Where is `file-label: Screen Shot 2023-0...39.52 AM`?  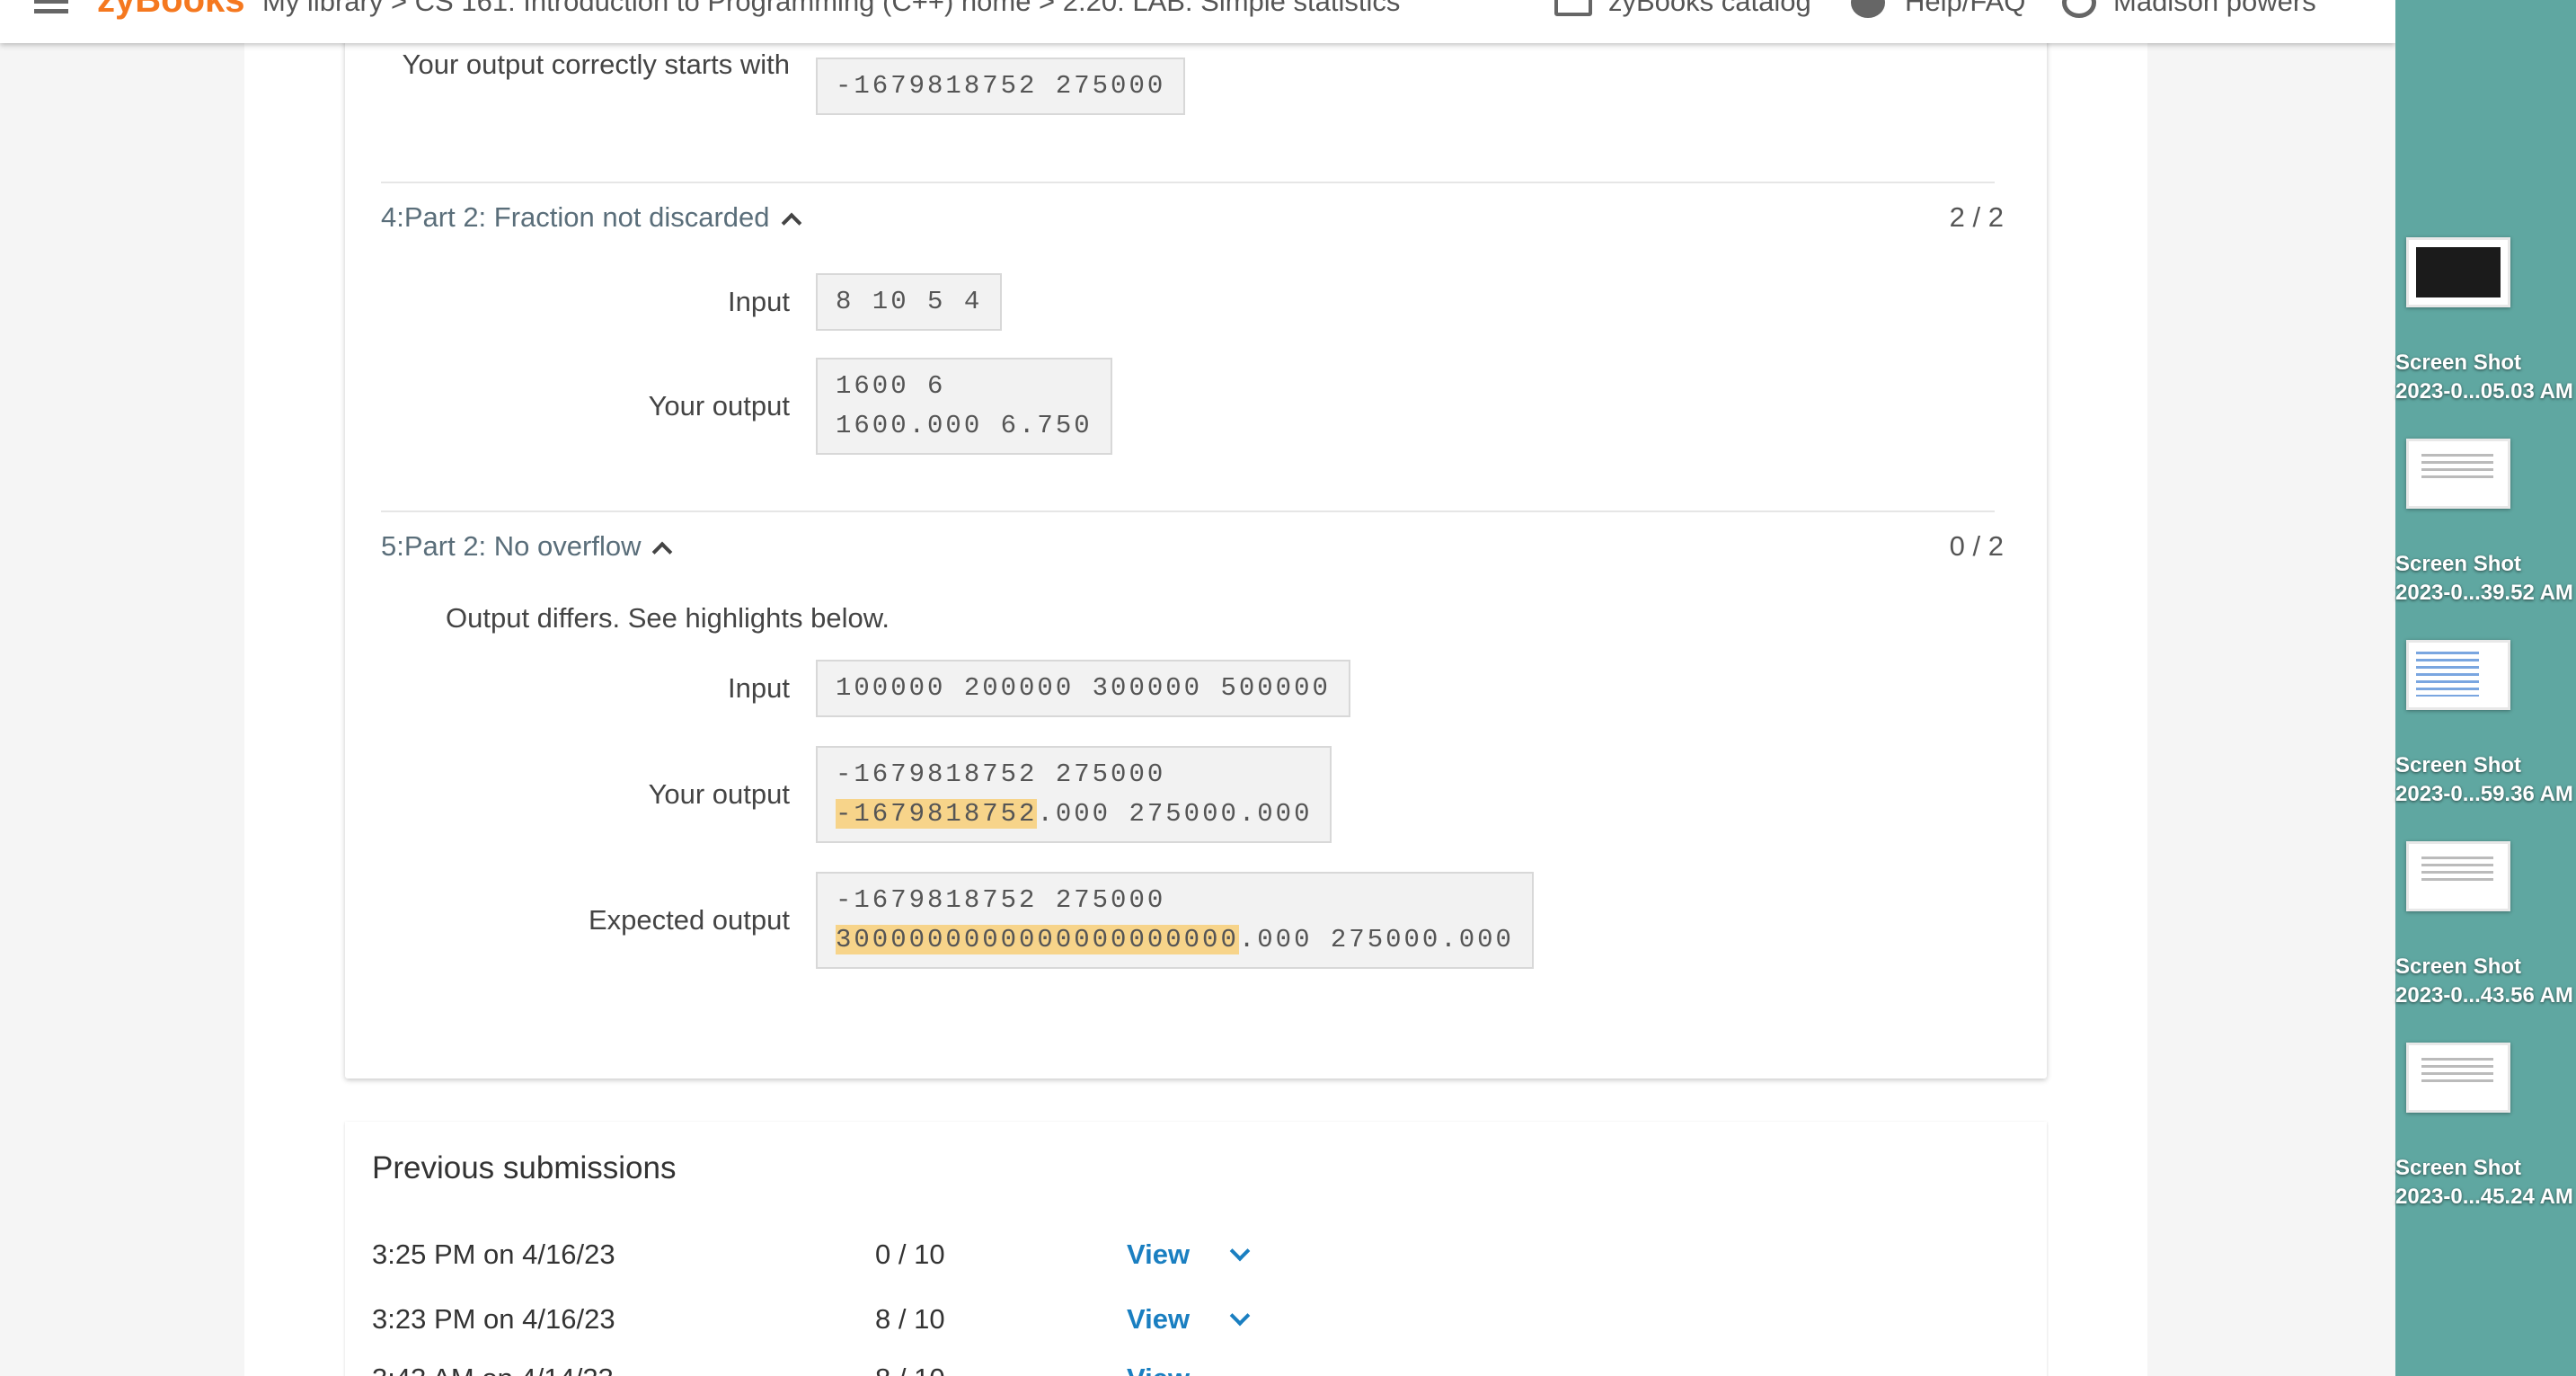
file-label: Screen Shot 2023-0...39.52 AM is located at coordinates (2485, 579).